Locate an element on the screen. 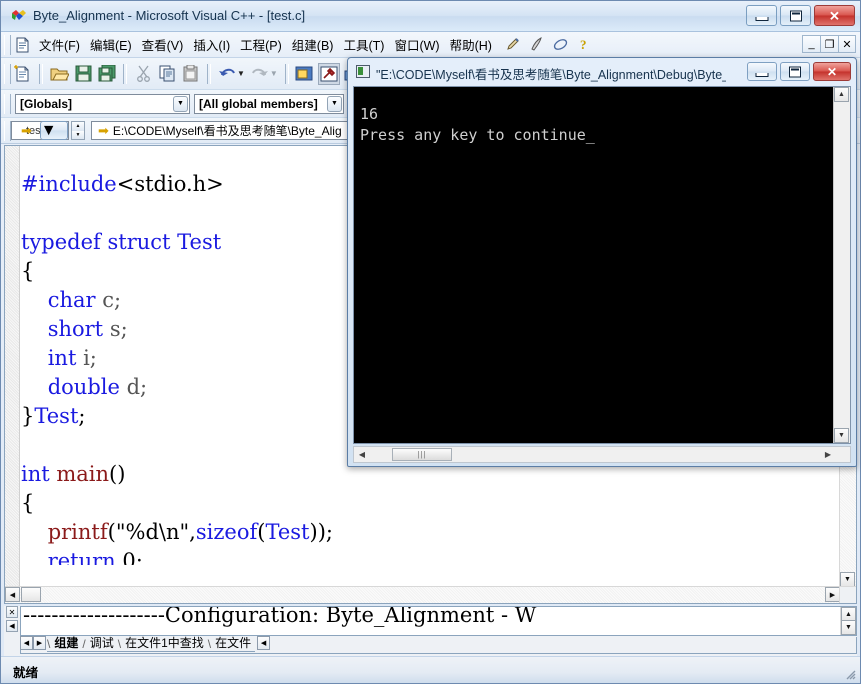 This screenshot has height=684, width=861. menu-item-tools: 工具(T) is located at coordinates (363, 44).